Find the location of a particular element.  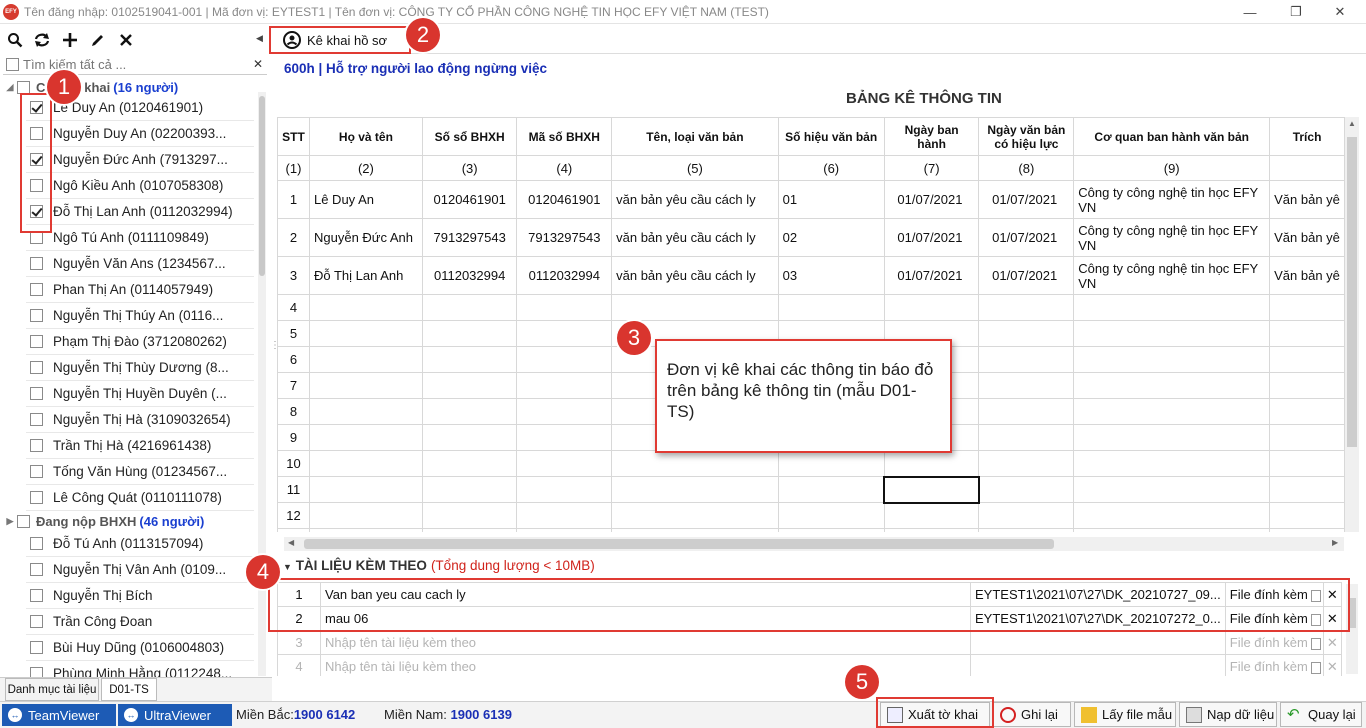

column-header: Số sổ BHXH is located at coordinates (469, 136).